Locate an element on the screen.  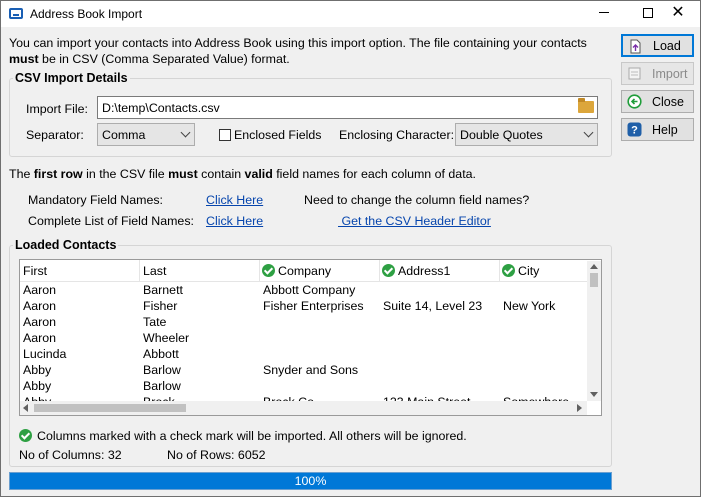
load-button: Load is located at coordinates (657, 45).